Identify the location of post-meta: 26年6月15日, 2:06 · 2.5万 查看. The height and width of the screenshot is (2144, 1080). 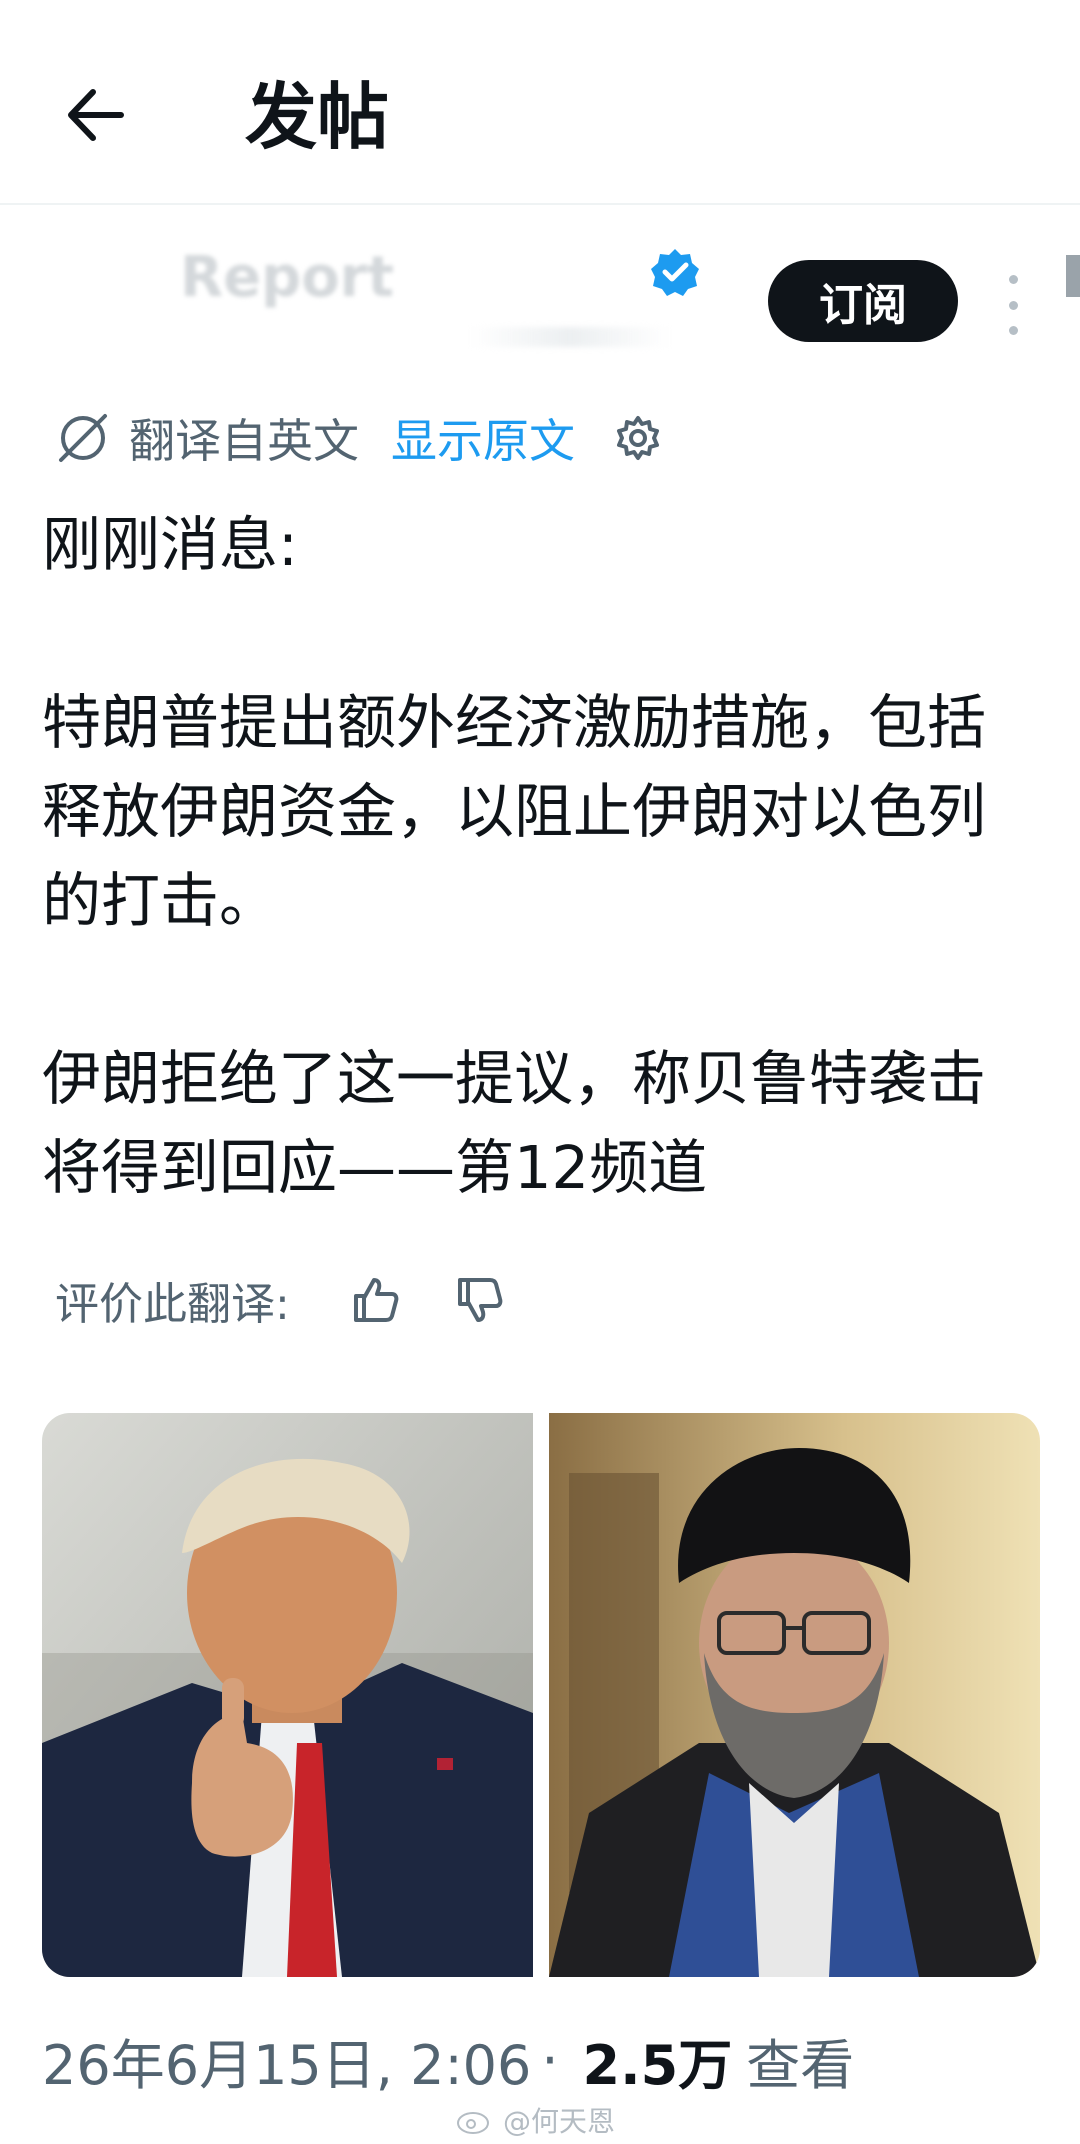
(448, 2060).